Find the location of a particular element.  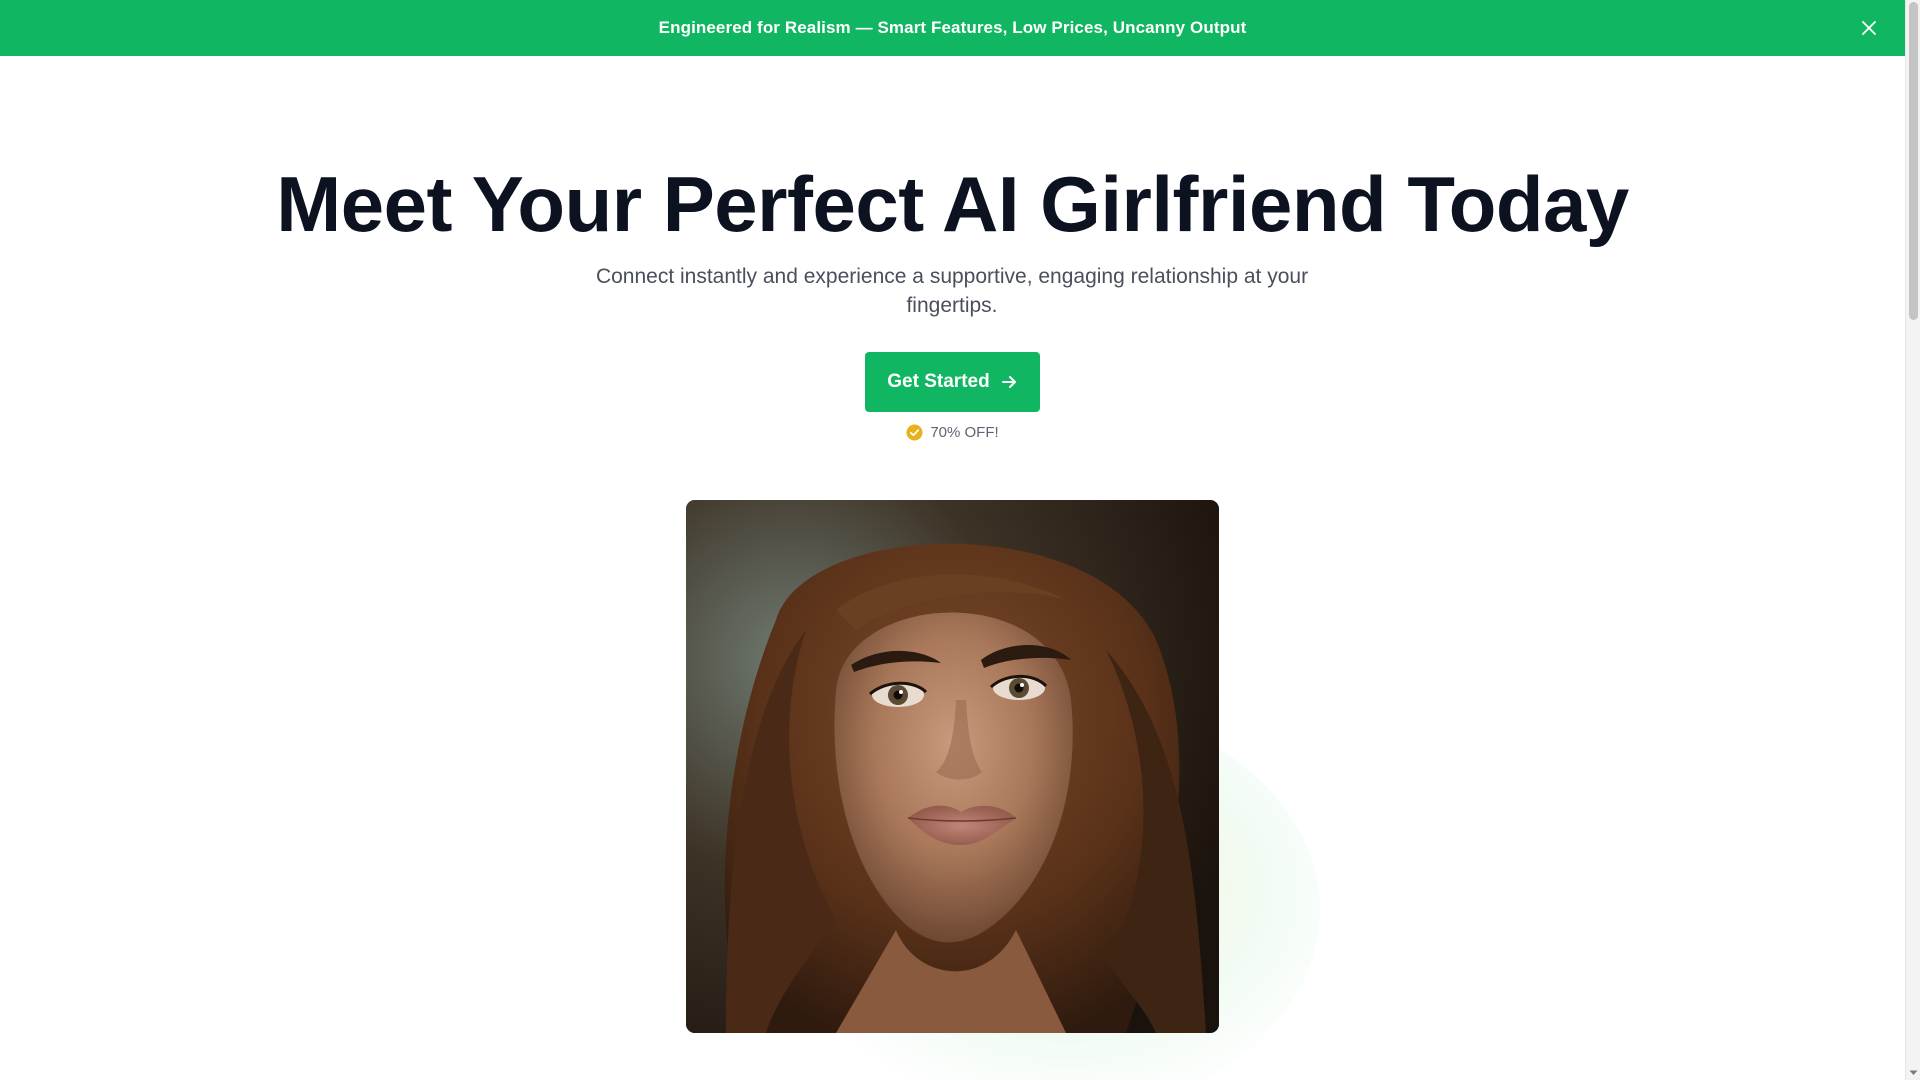

offer-text: 70% OFF! is located at coordinates (964, 432).